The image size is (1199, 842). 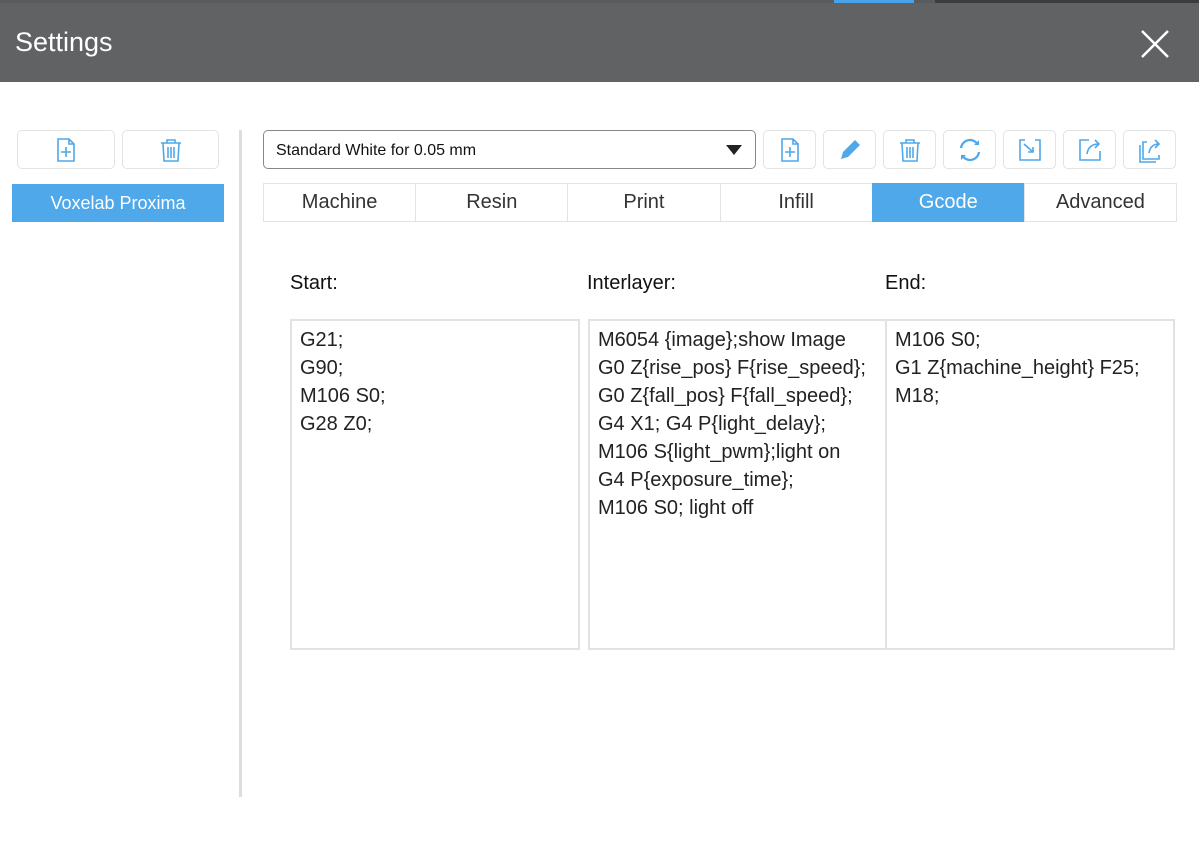 I want to click on tab-infill: Infill, so click(x=796, y=202).